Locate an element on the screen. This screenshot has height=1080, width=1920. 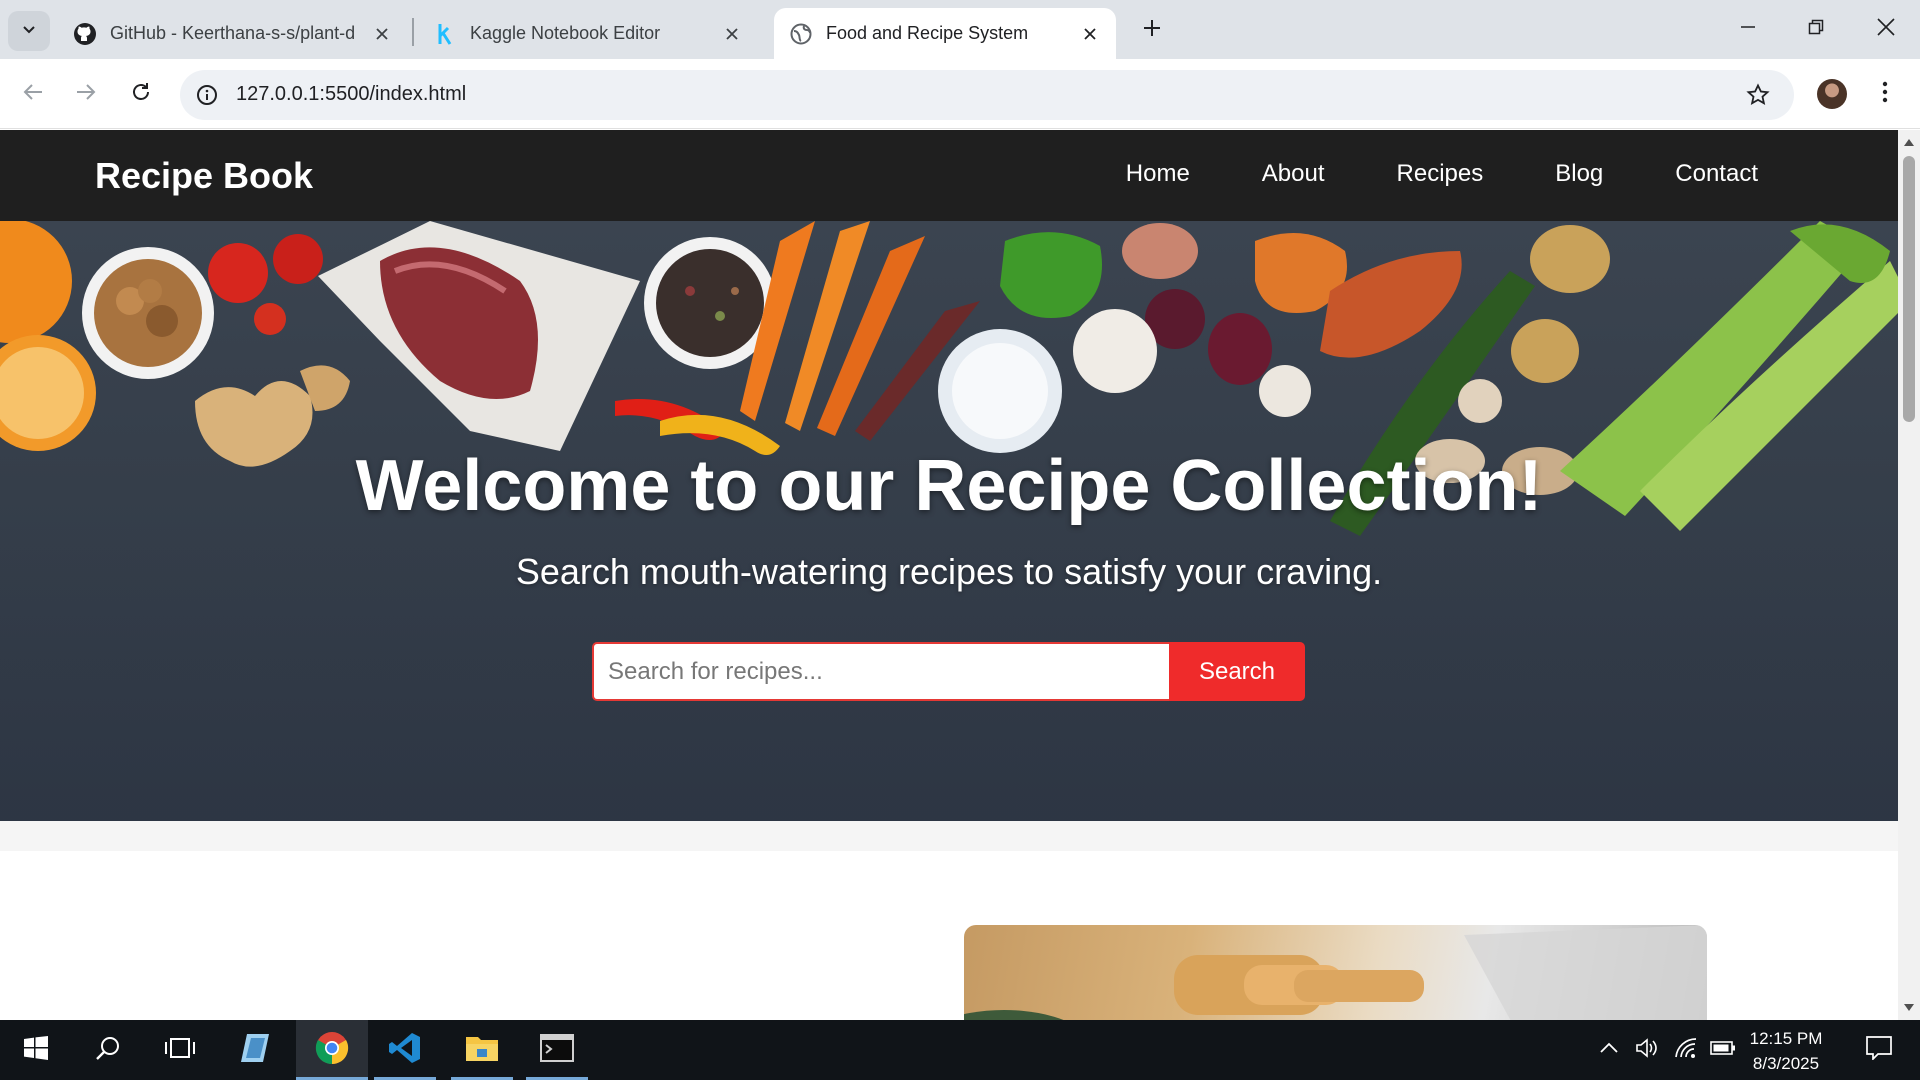
minimize-icon is located at coordinates (1748, 29).